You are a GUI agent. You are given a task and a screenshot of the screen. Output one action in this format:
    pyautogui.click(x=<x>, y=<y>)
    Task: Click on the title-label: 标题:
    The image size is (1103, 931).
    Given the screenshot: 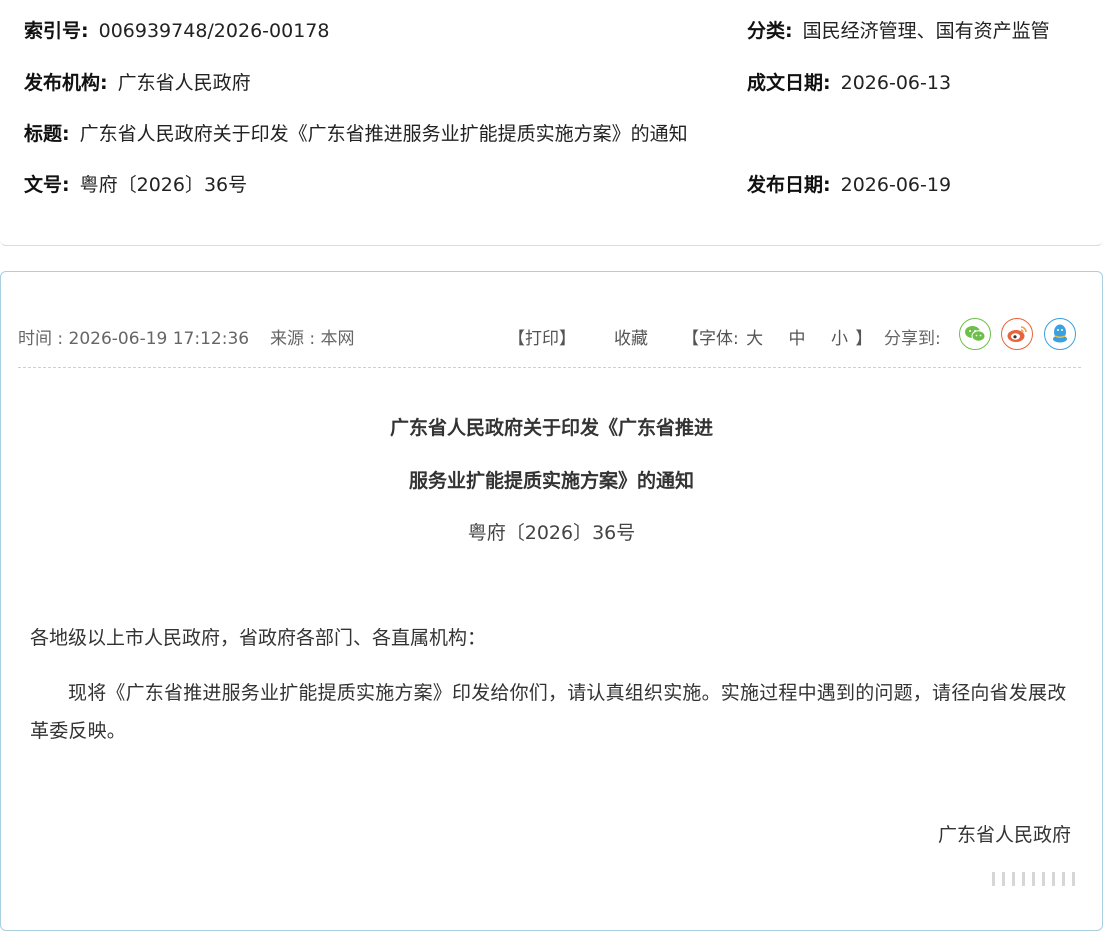 What is the action you would take?
    pyautogui.click(x=47, y=134)
    